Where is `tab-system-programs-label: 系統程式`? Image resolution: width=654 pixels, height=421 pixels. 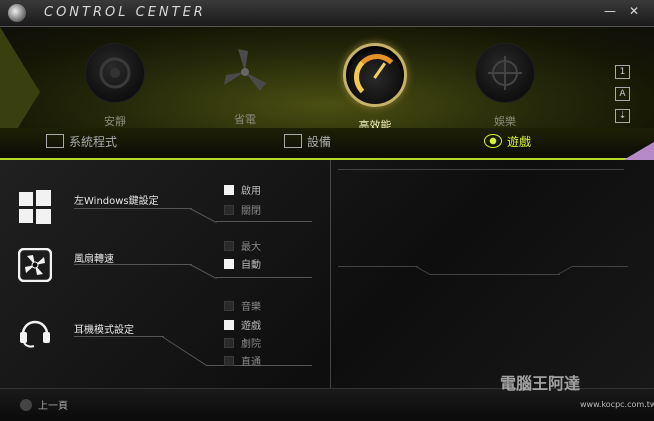
tab-system-programs-label: 系統程式 is located at coordinates (93, 142).